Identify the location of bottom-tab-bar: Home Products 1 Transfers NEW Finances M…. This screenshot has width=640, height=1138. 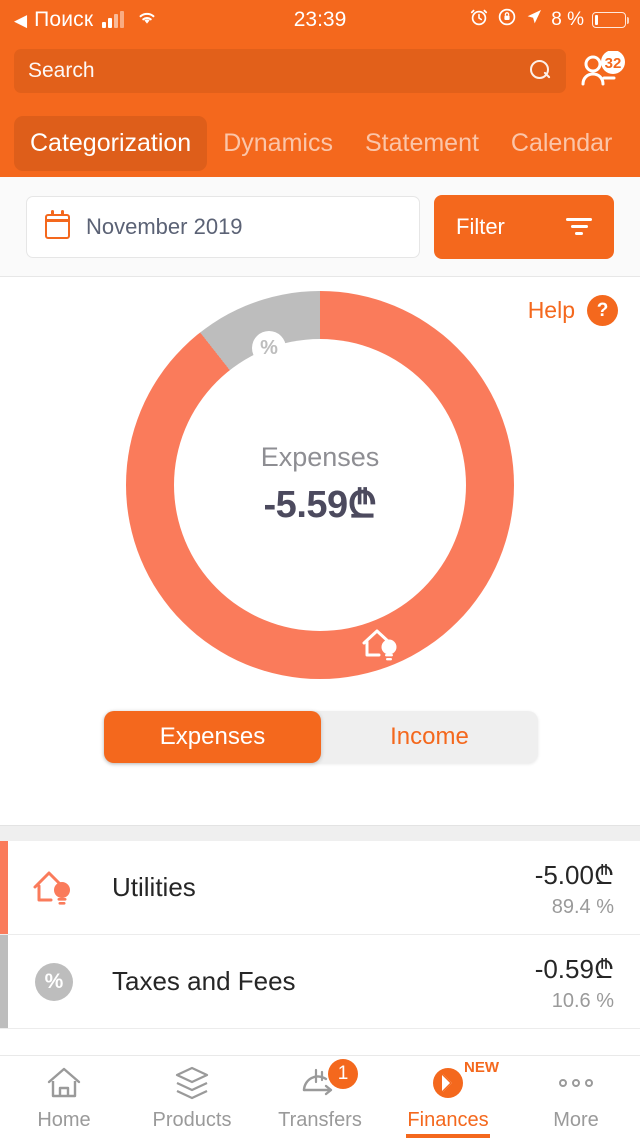
(320, 1096).